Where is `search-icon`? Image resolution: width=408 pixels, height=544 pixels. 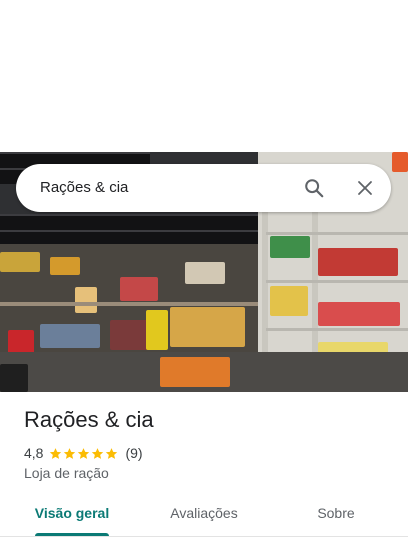 search-icon is located at coordinates (314, 188).